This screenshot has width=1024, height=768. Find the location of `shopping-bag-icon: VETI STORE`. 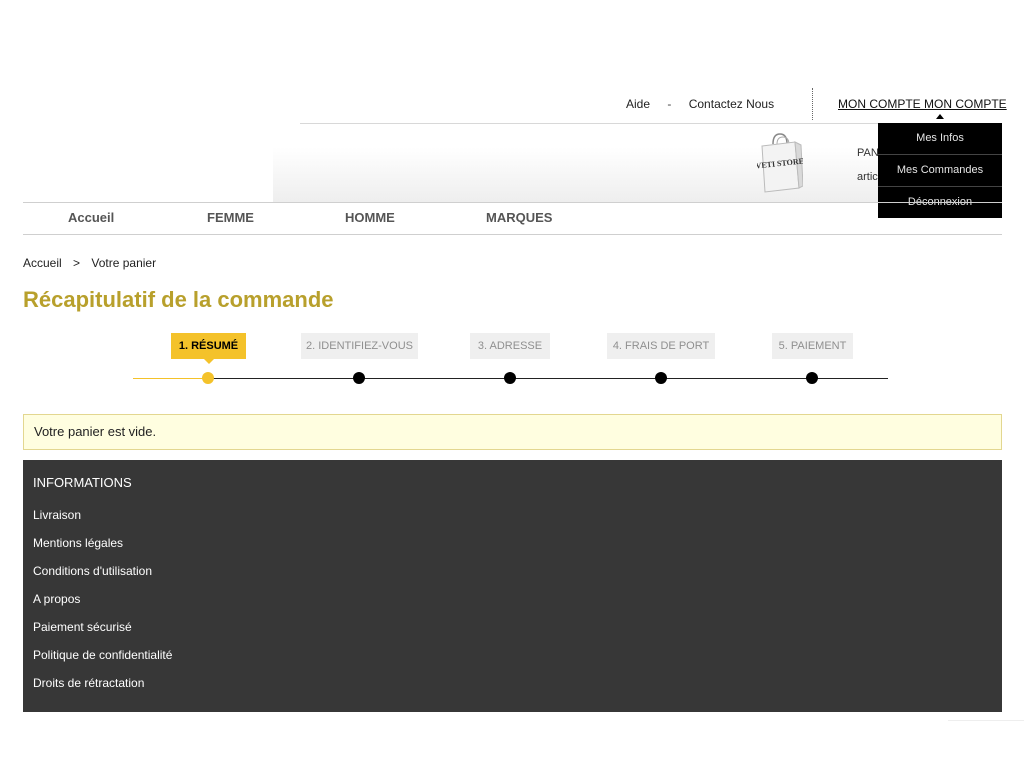

shopping-bag-icon: VETI STORE is located at coordinates (779, 162).